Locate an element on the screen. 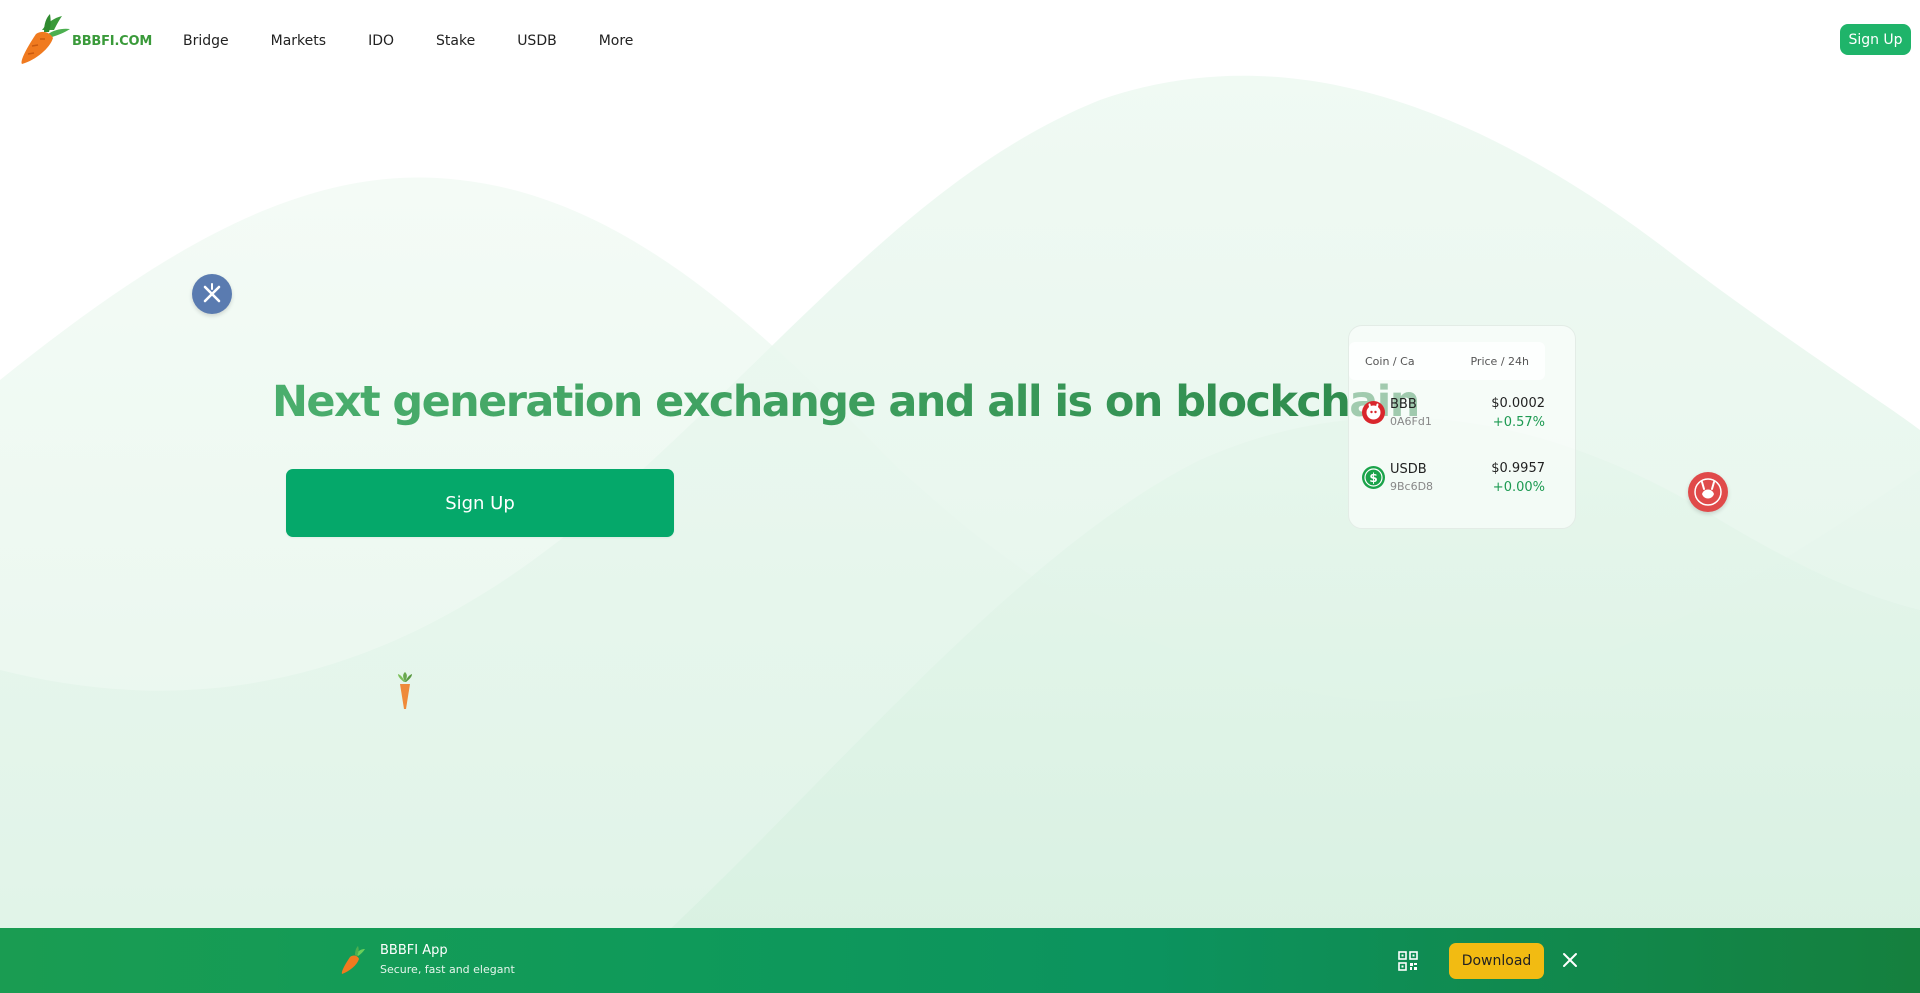  col-coin-header: Coin / Ca is located at coordinates (1390, 361).